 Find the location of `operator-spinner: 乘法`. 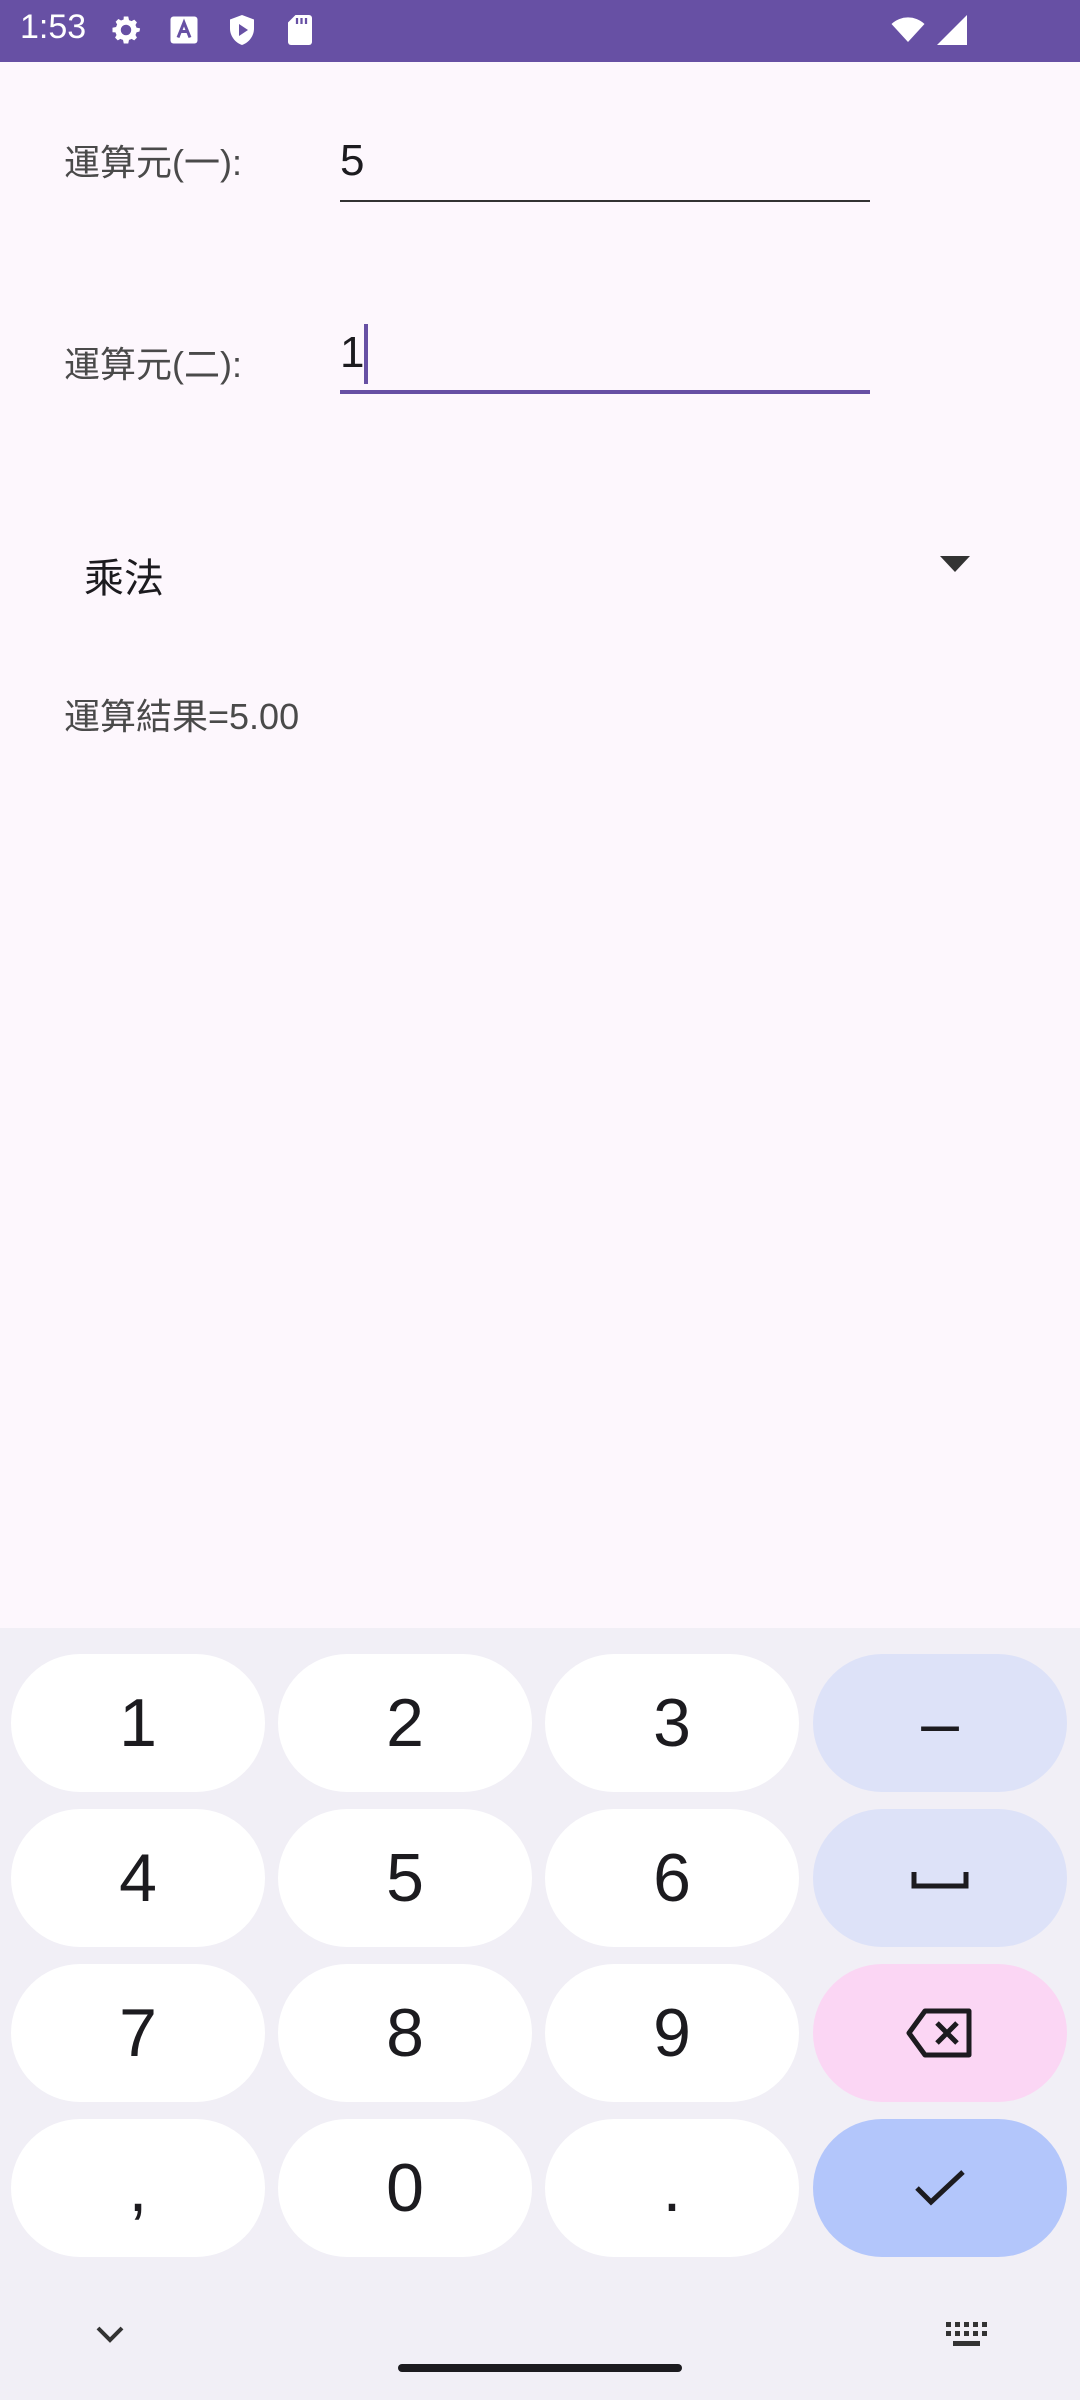

operator-spinner: 乘法 is located at coordinates (524, 570).